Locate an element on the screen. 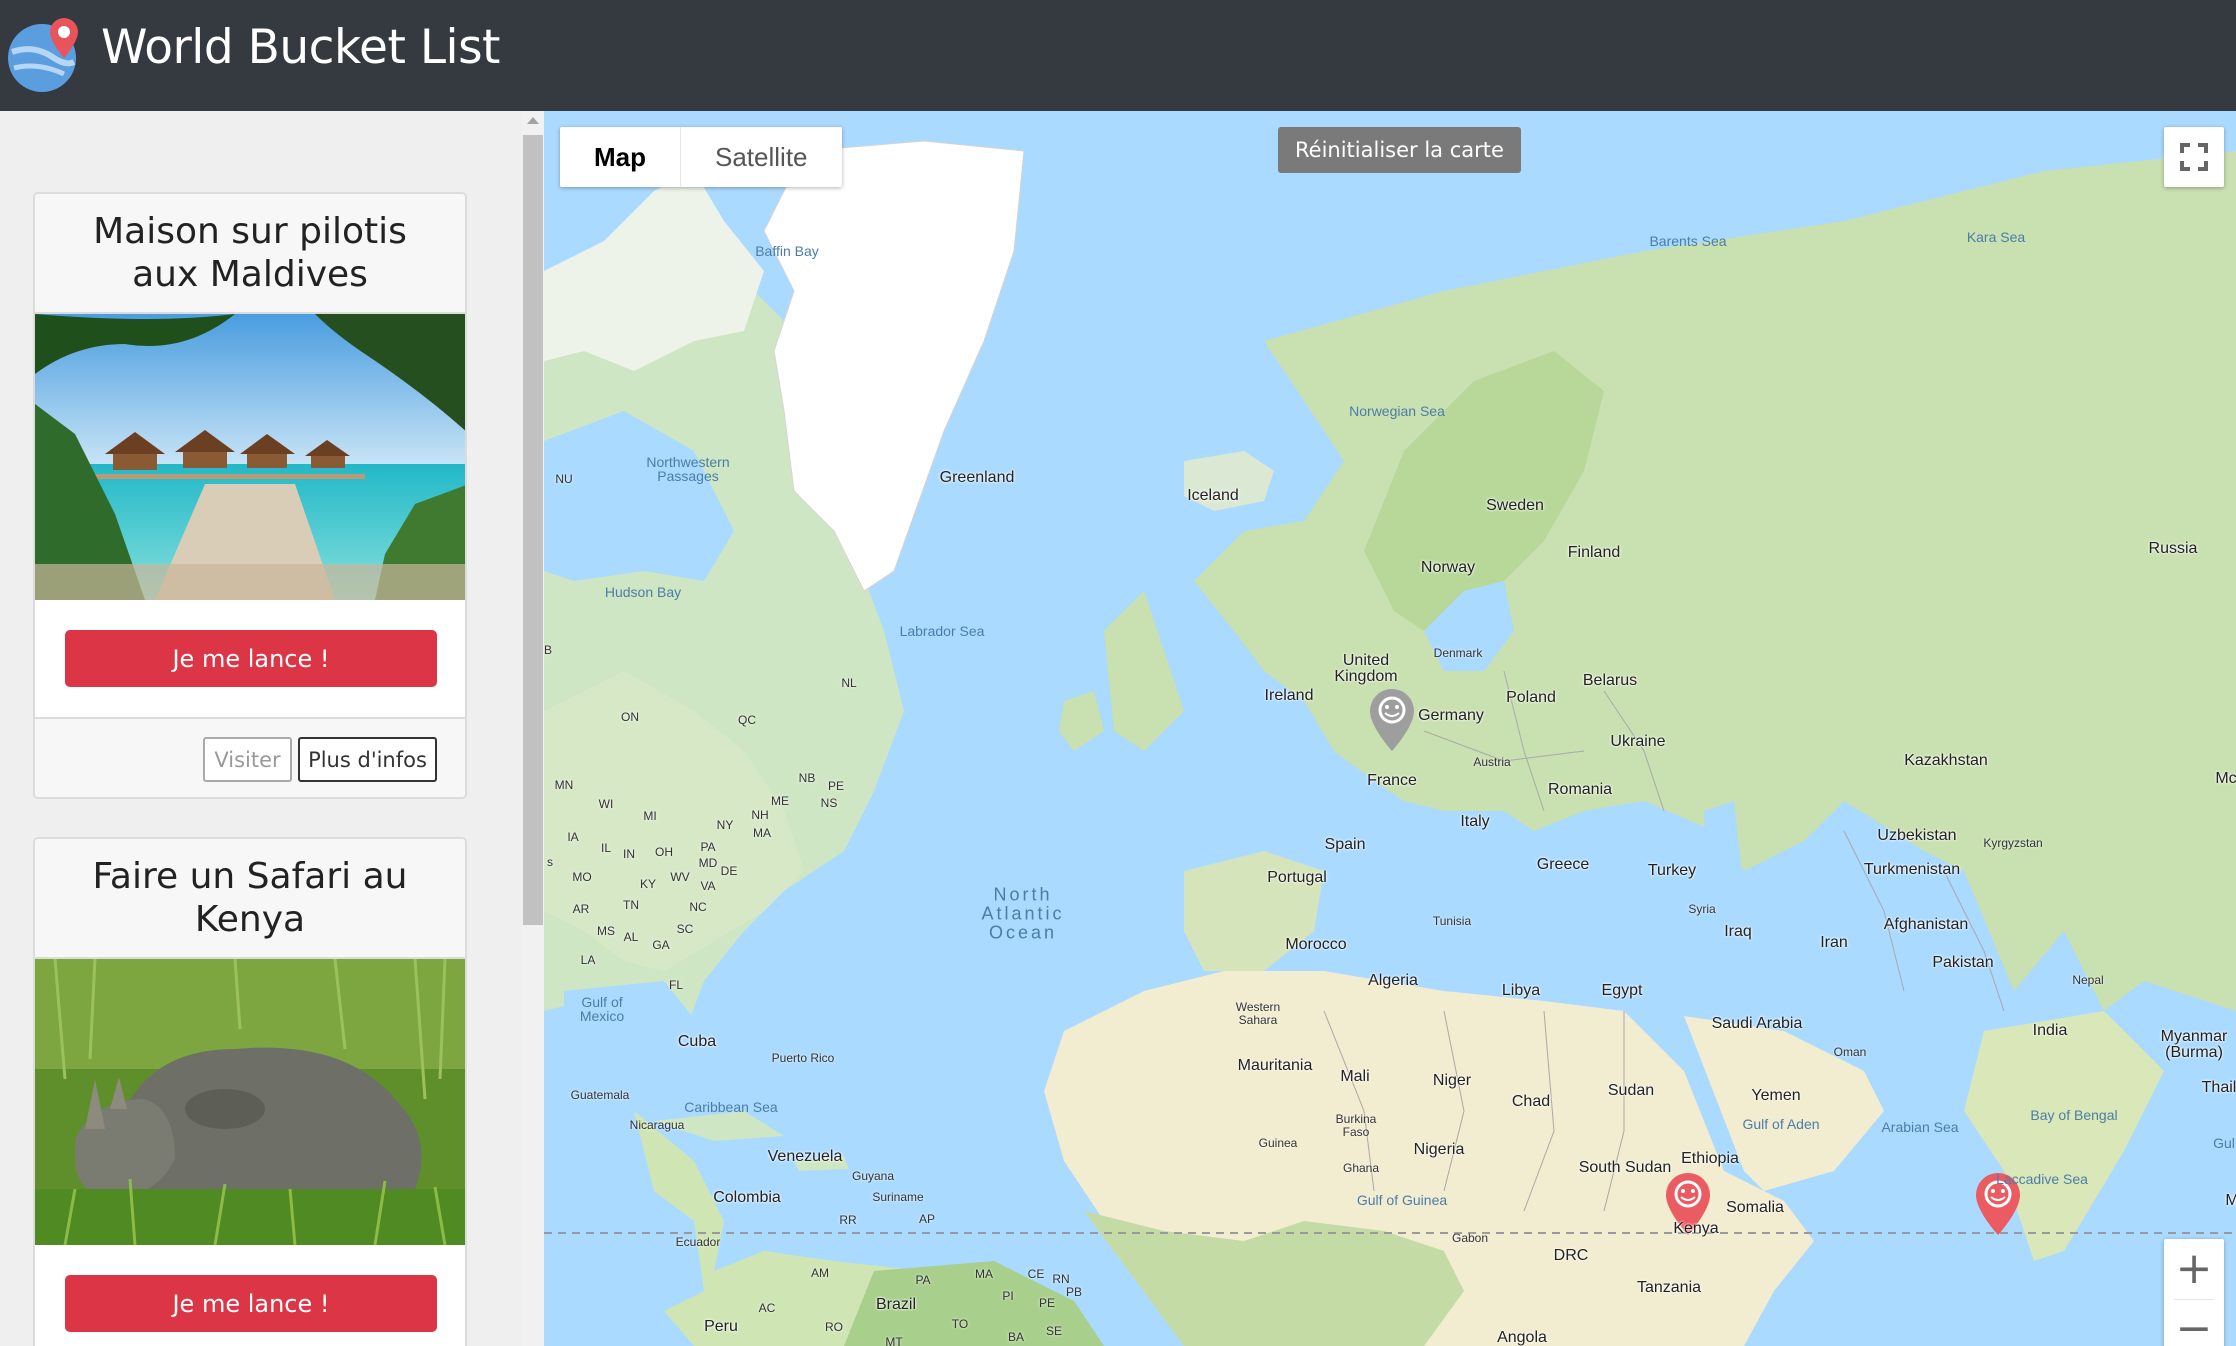 The height and width of the screenshot is (1346, 2236). app-header: World Bucket List is located at coordinates (1118, 55).